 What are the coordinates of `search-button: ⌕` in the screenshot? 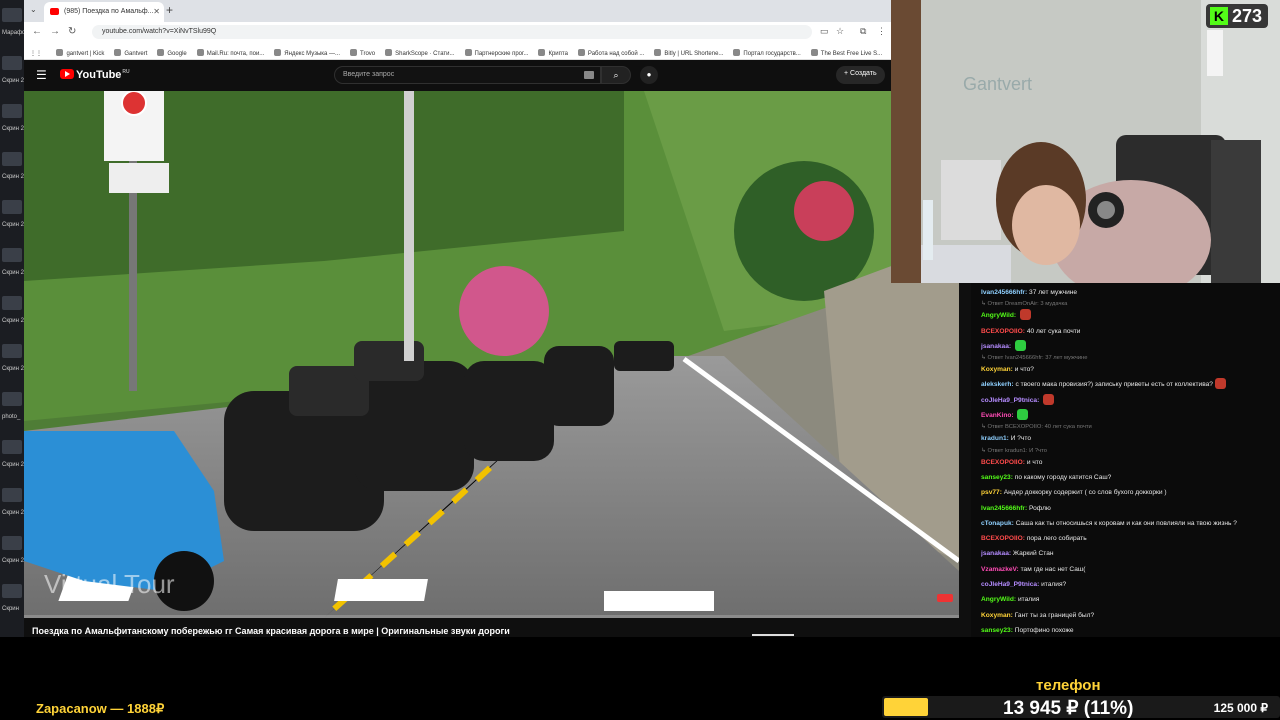 It's located at (616, 75).